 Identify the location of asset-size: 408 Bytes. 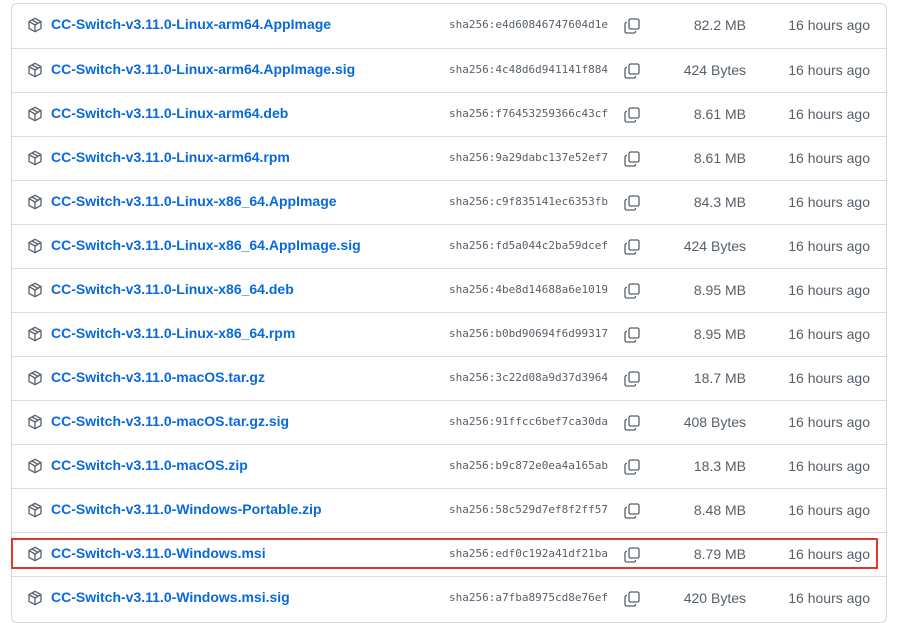
(714, 422).